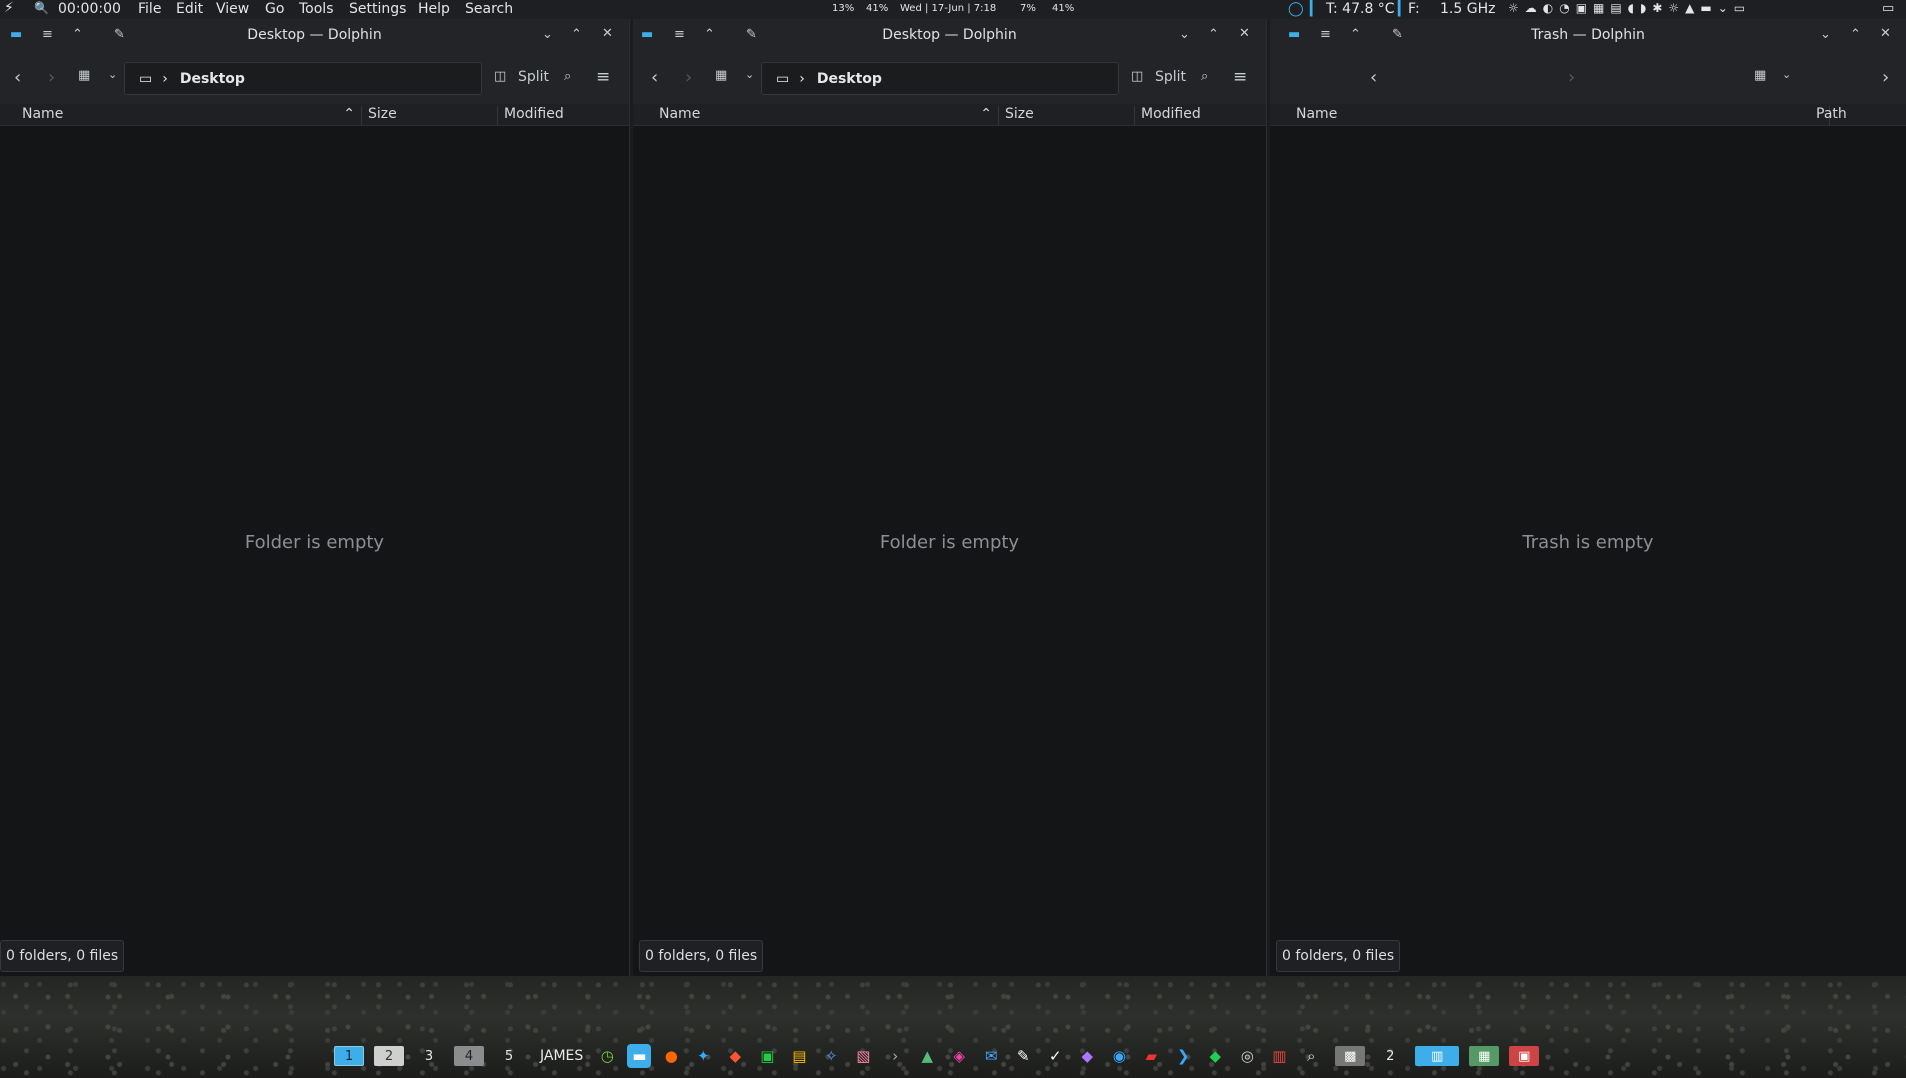 This screenshot has height=1078, width=1906. I want to click on monitor-icon: ▦, so click(1484, 1056).